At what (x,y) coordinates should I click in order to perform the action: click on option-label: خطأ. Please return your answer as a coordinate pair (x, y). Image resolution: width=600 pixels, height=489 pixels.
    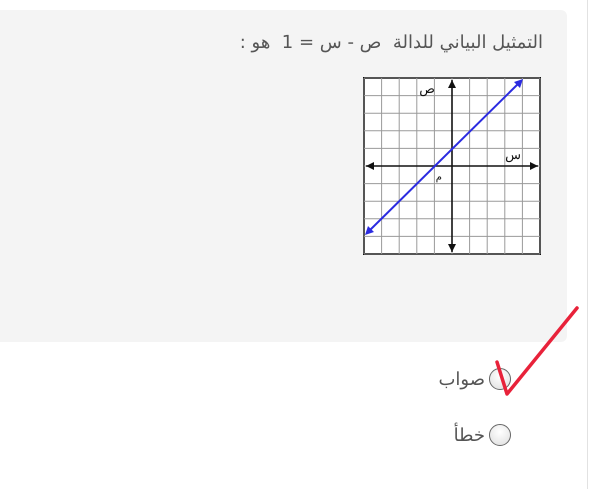
    Looking at the image, I should click on (469, 435).